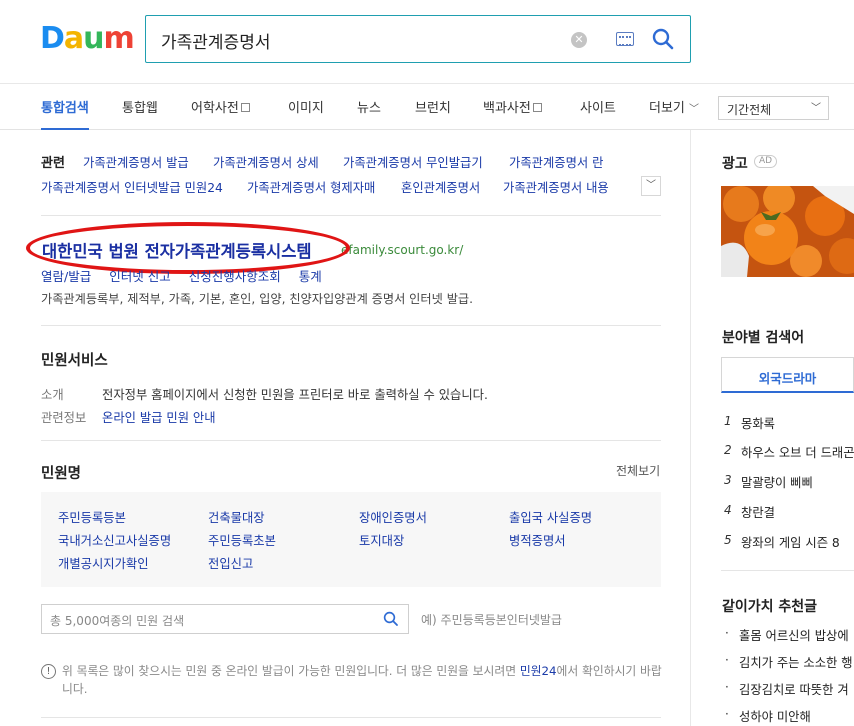 This screenshot has height=726, width=854. What do you see at coordinates (550, 517) in the screenshot?
I see `civil-item: 출입국 사실증명` at bounding box center [550, 517].